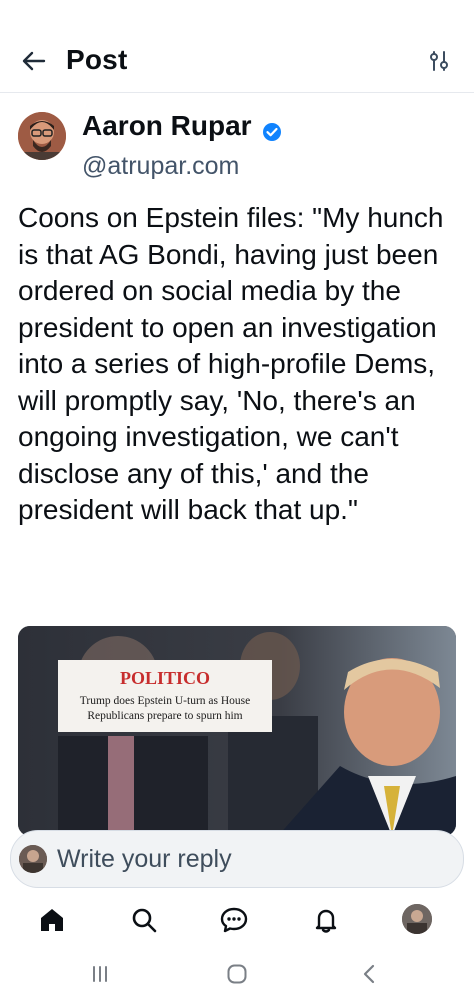  I want to click on author-avatar, so click(42, 136).